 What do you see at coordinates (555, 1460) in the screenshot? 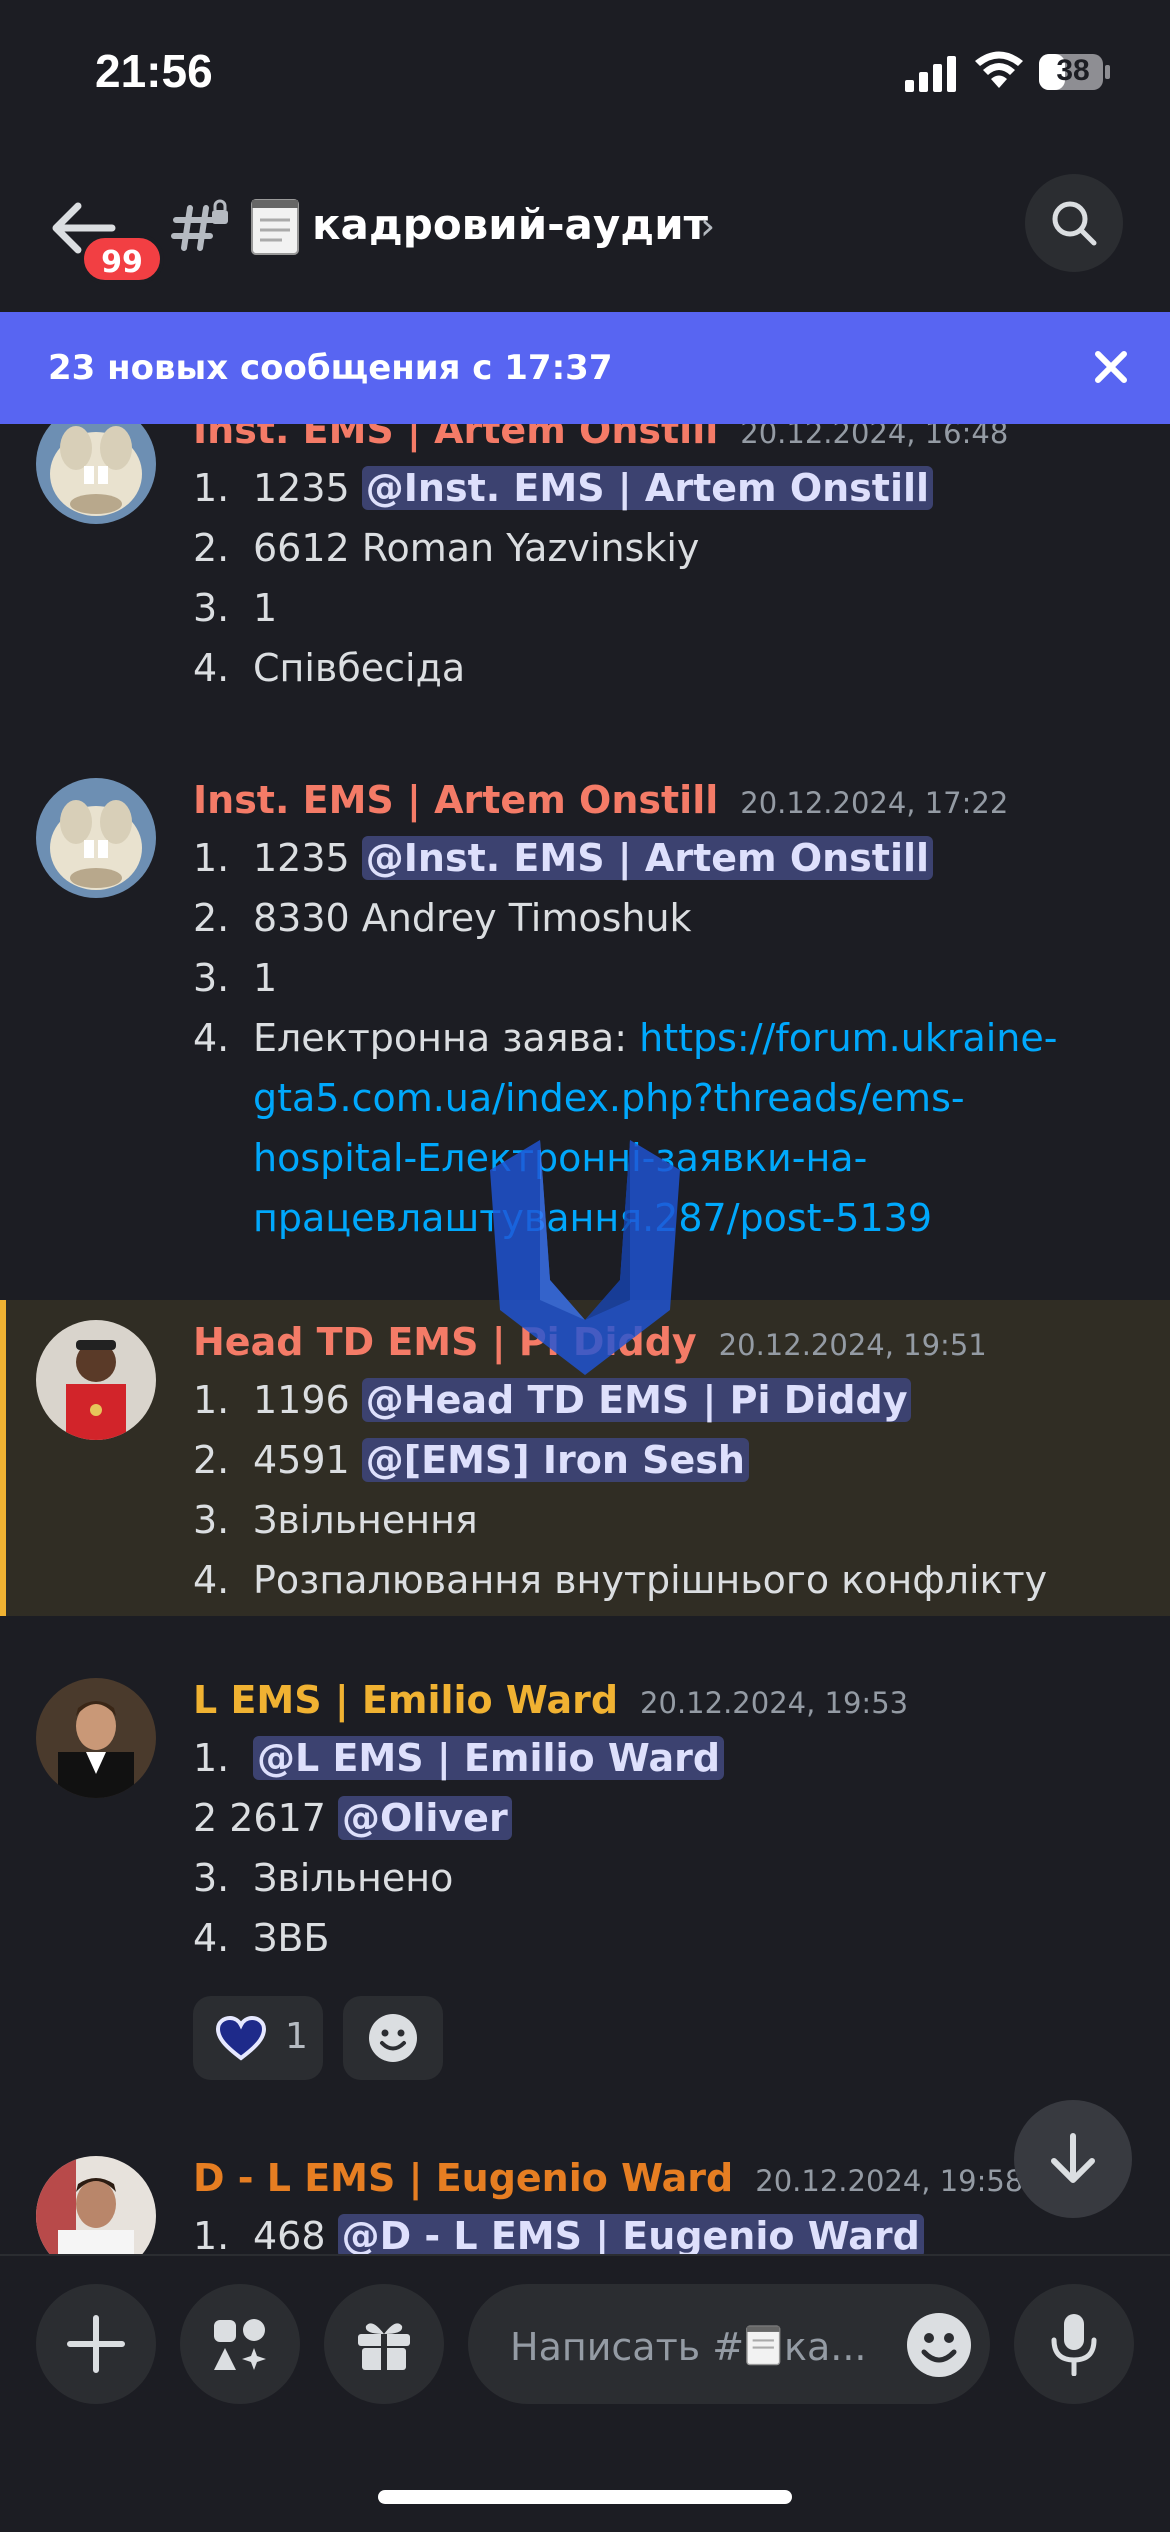
I see `user-mention: @[EMS] Iron Sesh` at bounding box center [555, 1460].